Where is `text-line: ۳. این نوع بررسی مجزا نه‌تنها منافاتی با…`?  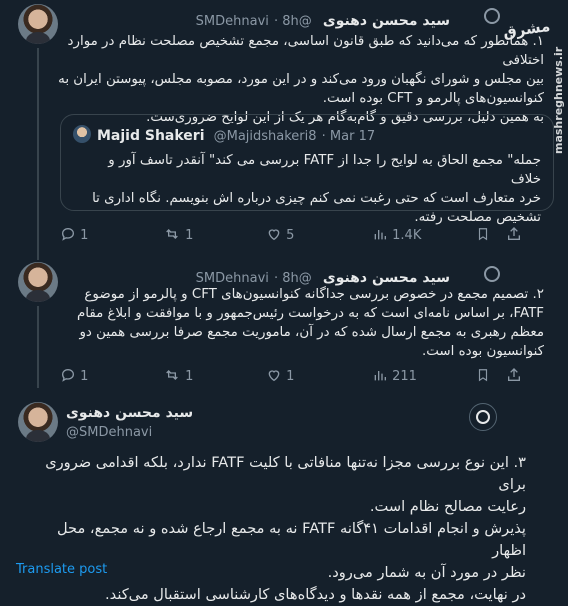 text-line: ۳. این نوع بررسی مجزا نه‌تنها منافاتی با… is located at coordinates (285, 473).